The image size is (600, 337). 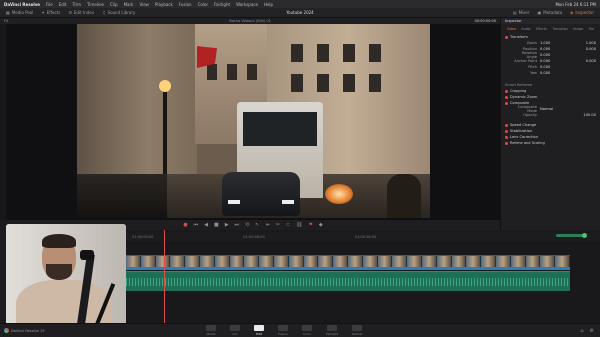 I want to click on tab-audio: Audio, so click(x=525, y=29).